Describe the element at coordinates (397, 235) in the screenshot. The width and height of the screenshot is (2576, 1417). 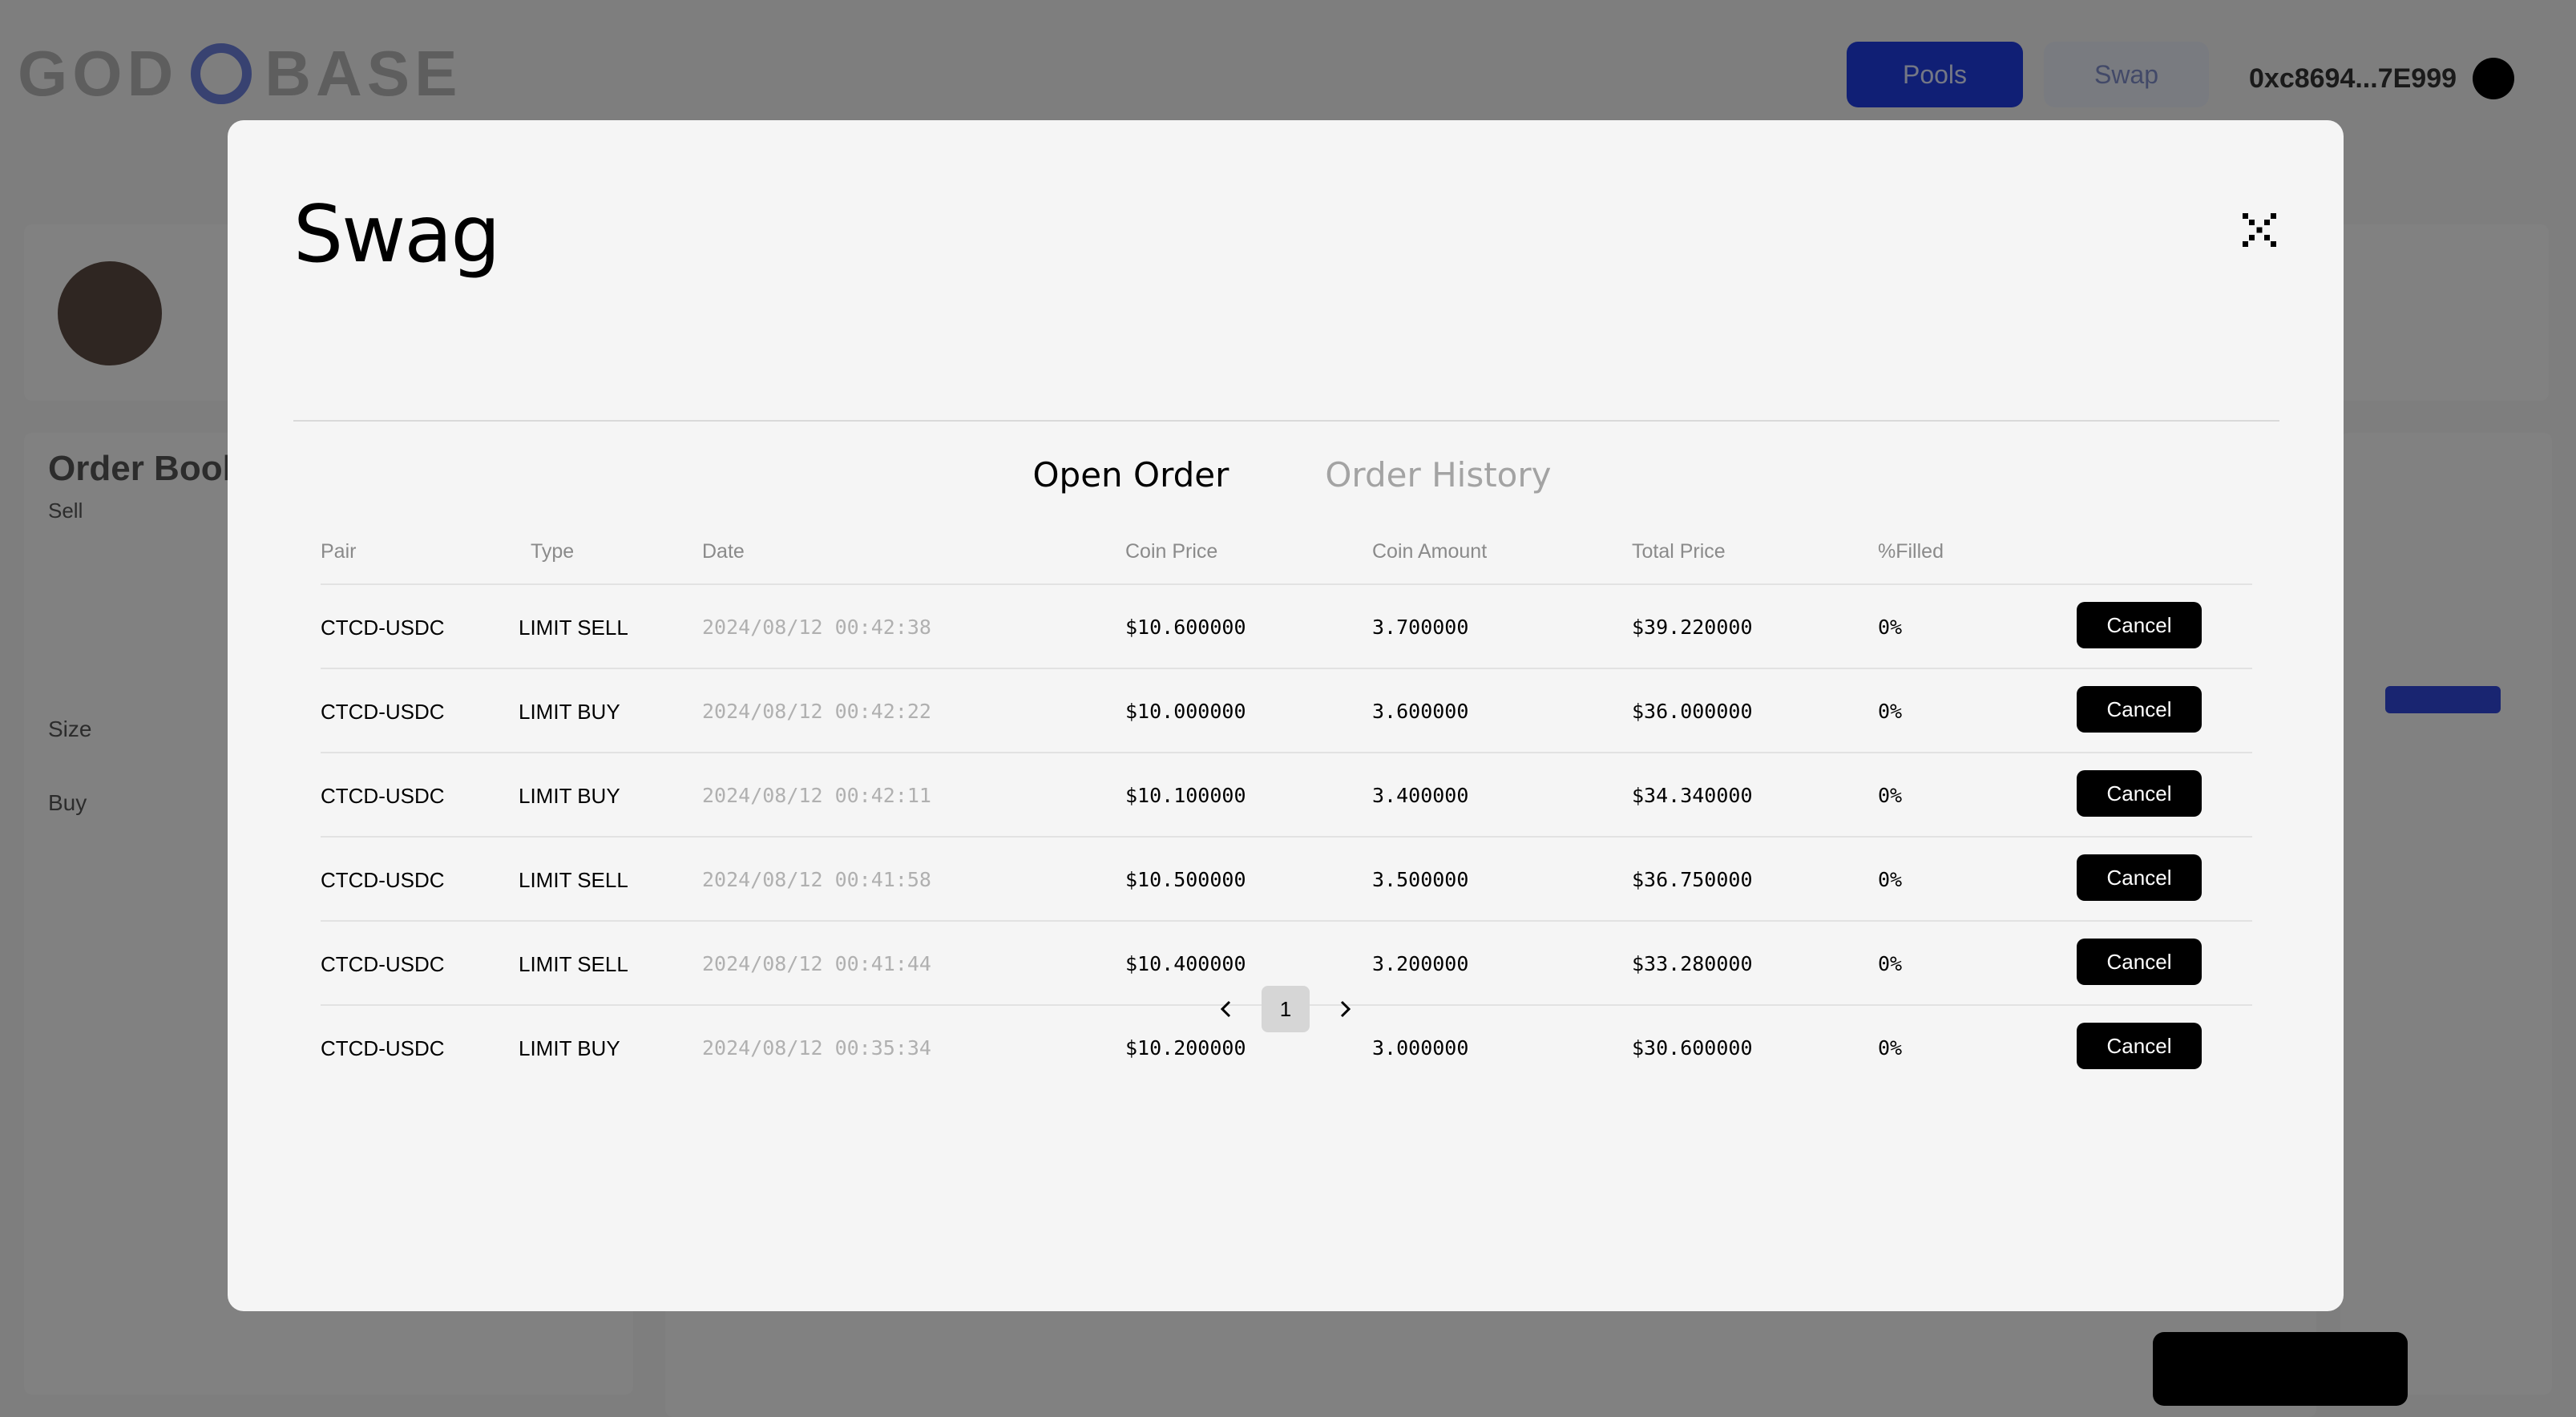
I see `modal-title: Swag` at that location.